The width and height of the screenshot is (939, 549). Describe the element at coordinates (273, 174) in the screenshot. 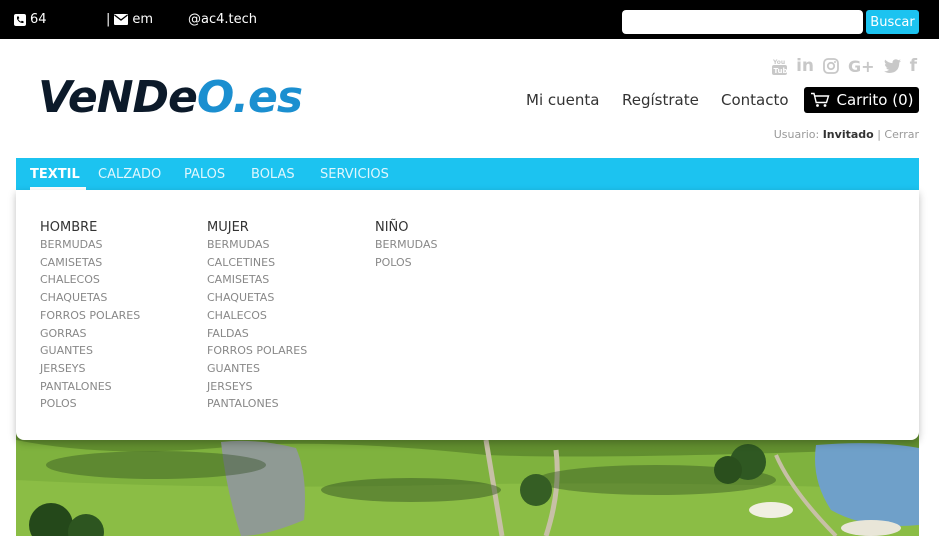

I see `menu-item-bolas: BOLAS` at that location.